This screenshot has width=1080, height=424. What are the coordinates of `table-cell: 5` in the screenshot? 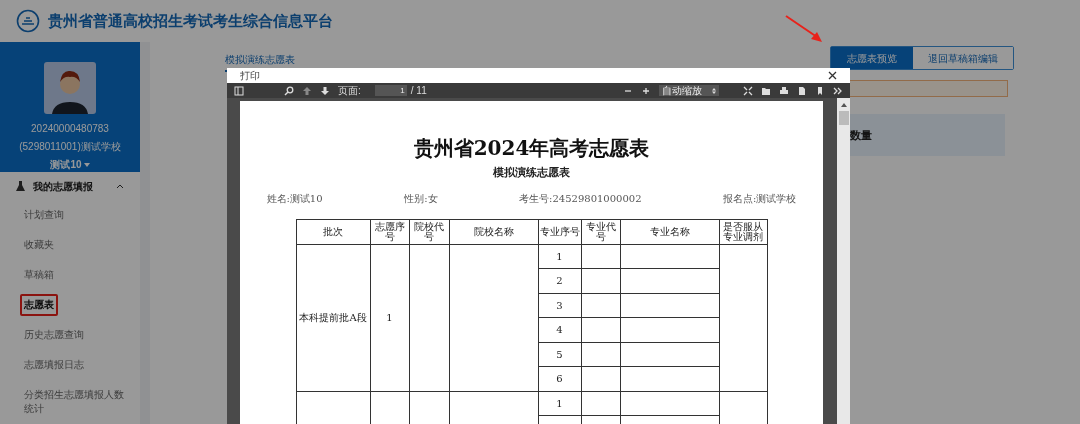 It's located at (559, 354).